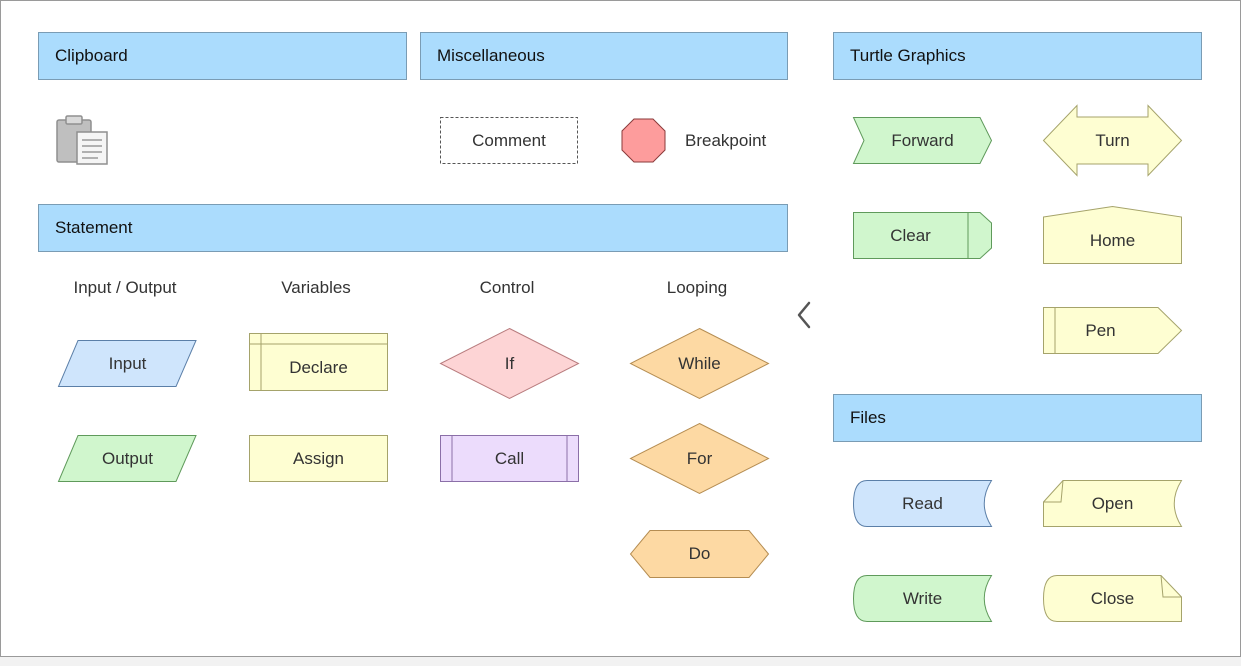 The width and height of the screenshot is (1241, 666). What do you see at coordinates (922, 235) in the screenshot?
I see `clear-shape: Clear` at bounding box center [922, 235].